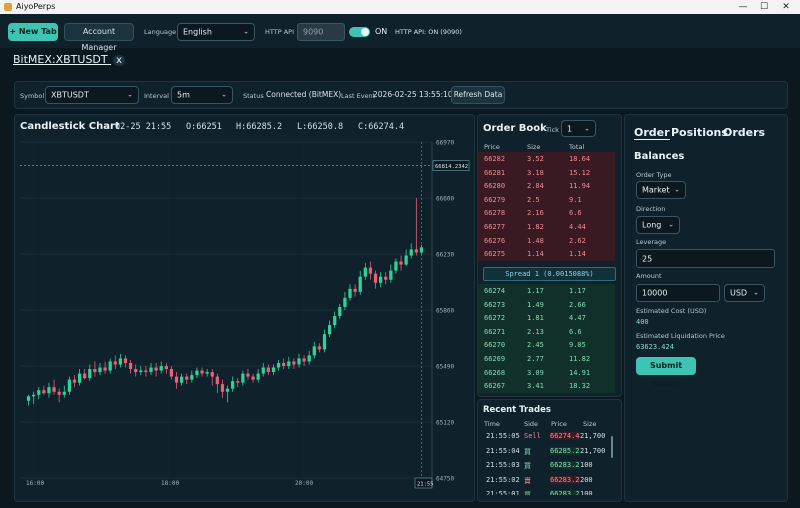 The height and width of the screenshot is (508, 800). Describe the element at coordinates (546, 186) in the screenshot. I see `ask-row: 66280 2.84 11.94` at that location.